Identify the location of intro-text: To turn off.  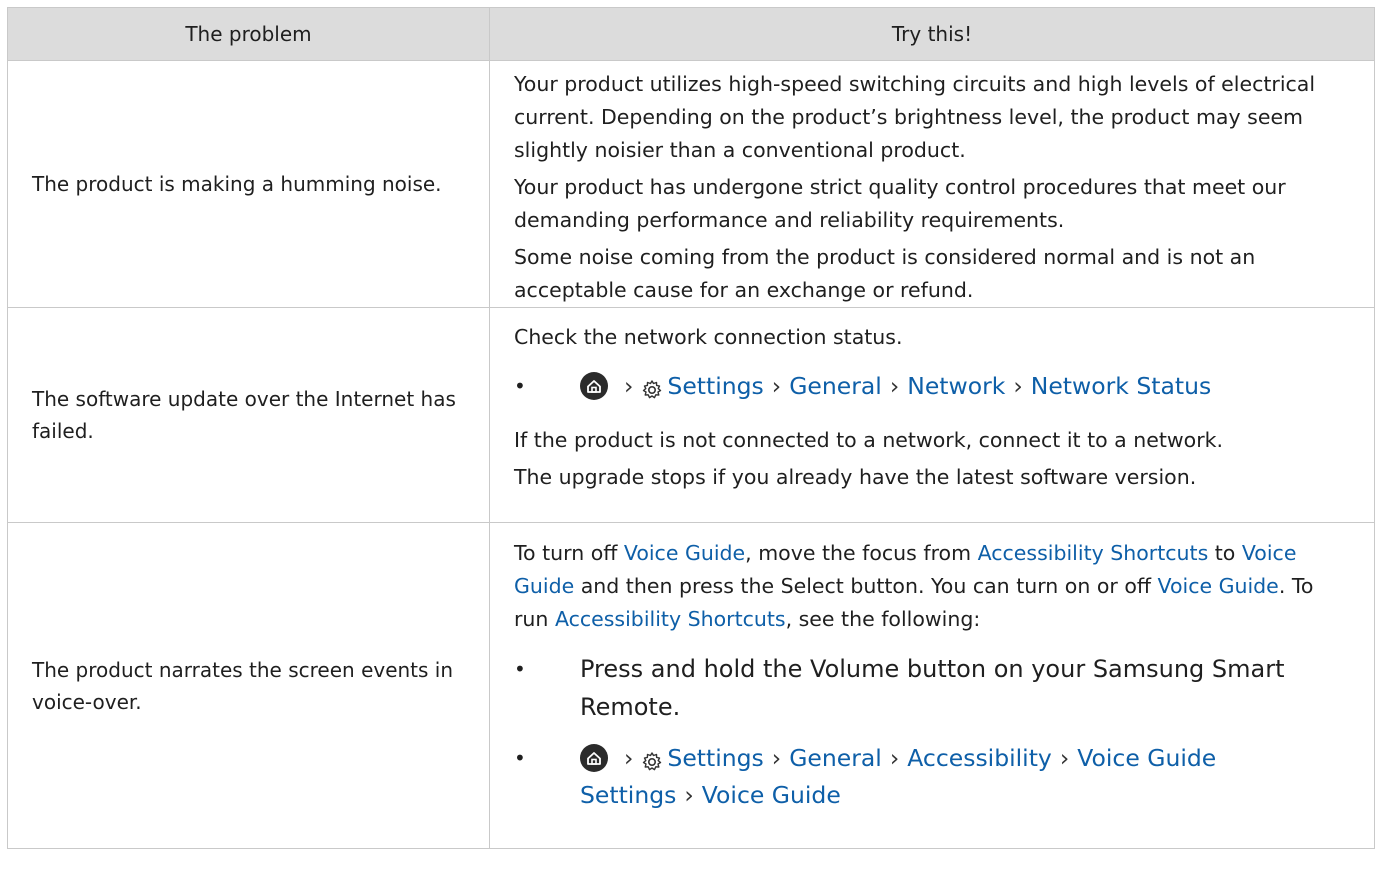
(569, 553).